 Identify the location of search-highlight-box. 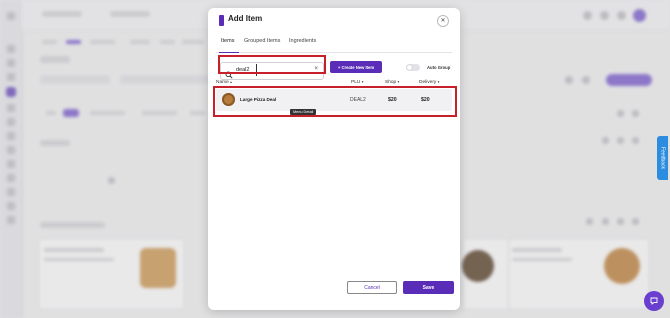
(272, 64).